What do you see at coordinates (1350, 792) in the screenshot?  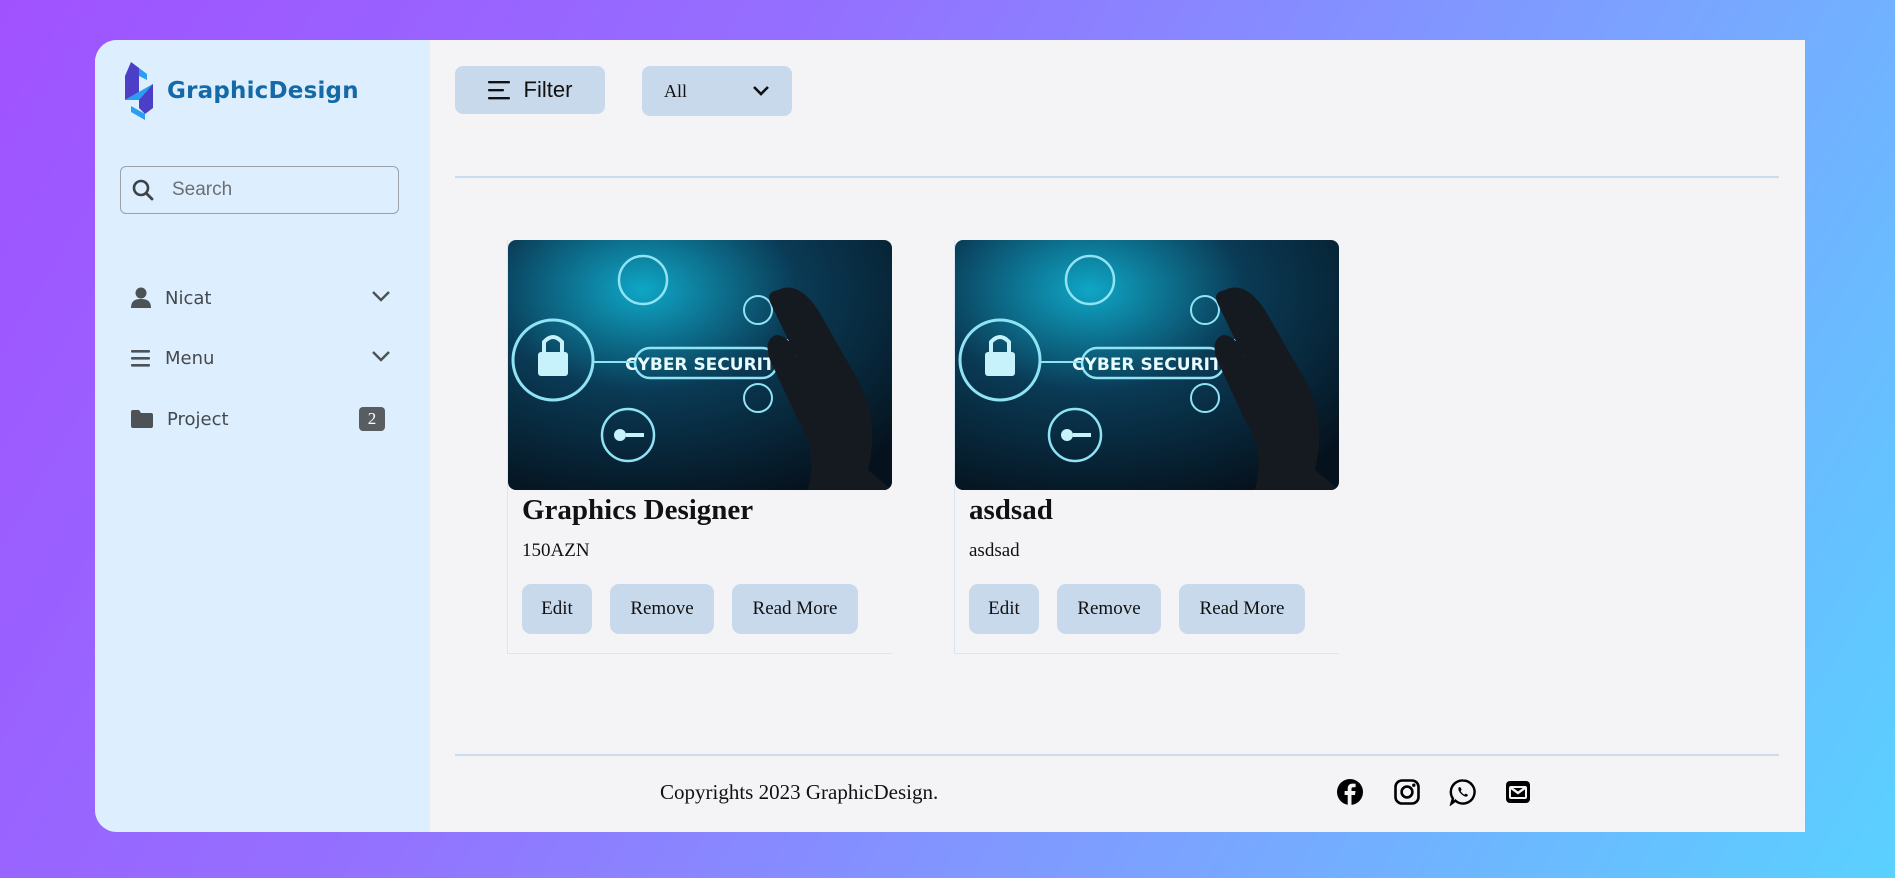 I see `facebook-icon` at bounding box center [1350, 792].